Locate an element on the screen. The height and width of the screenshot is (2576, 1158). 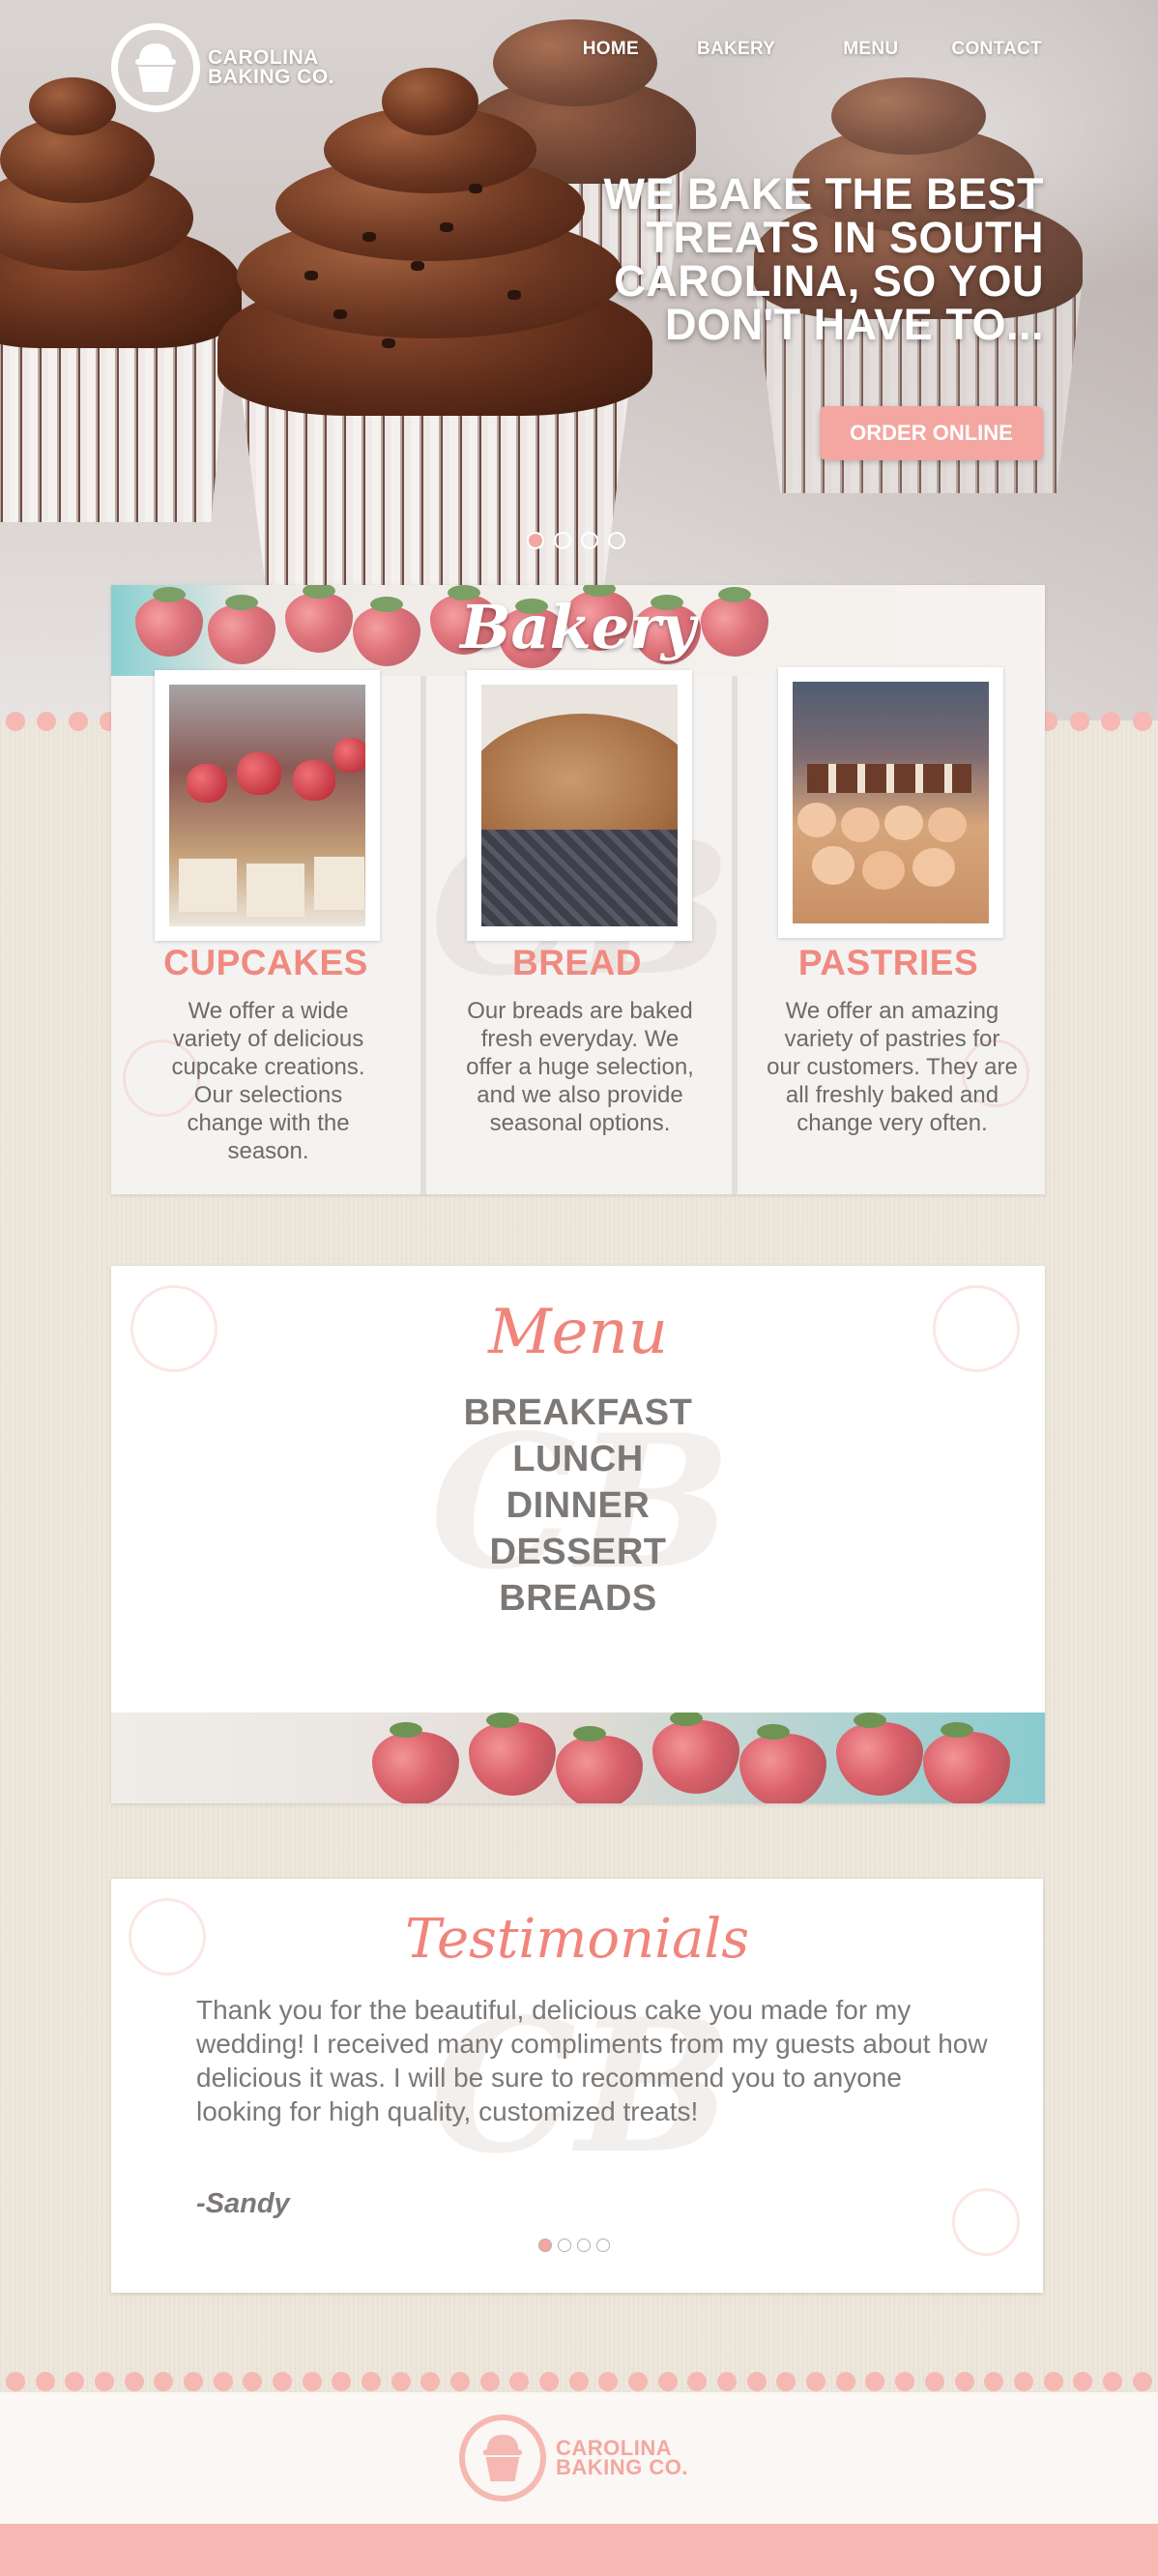
menu-item-dinner: DINNER is located at coordinates (578, 1505).